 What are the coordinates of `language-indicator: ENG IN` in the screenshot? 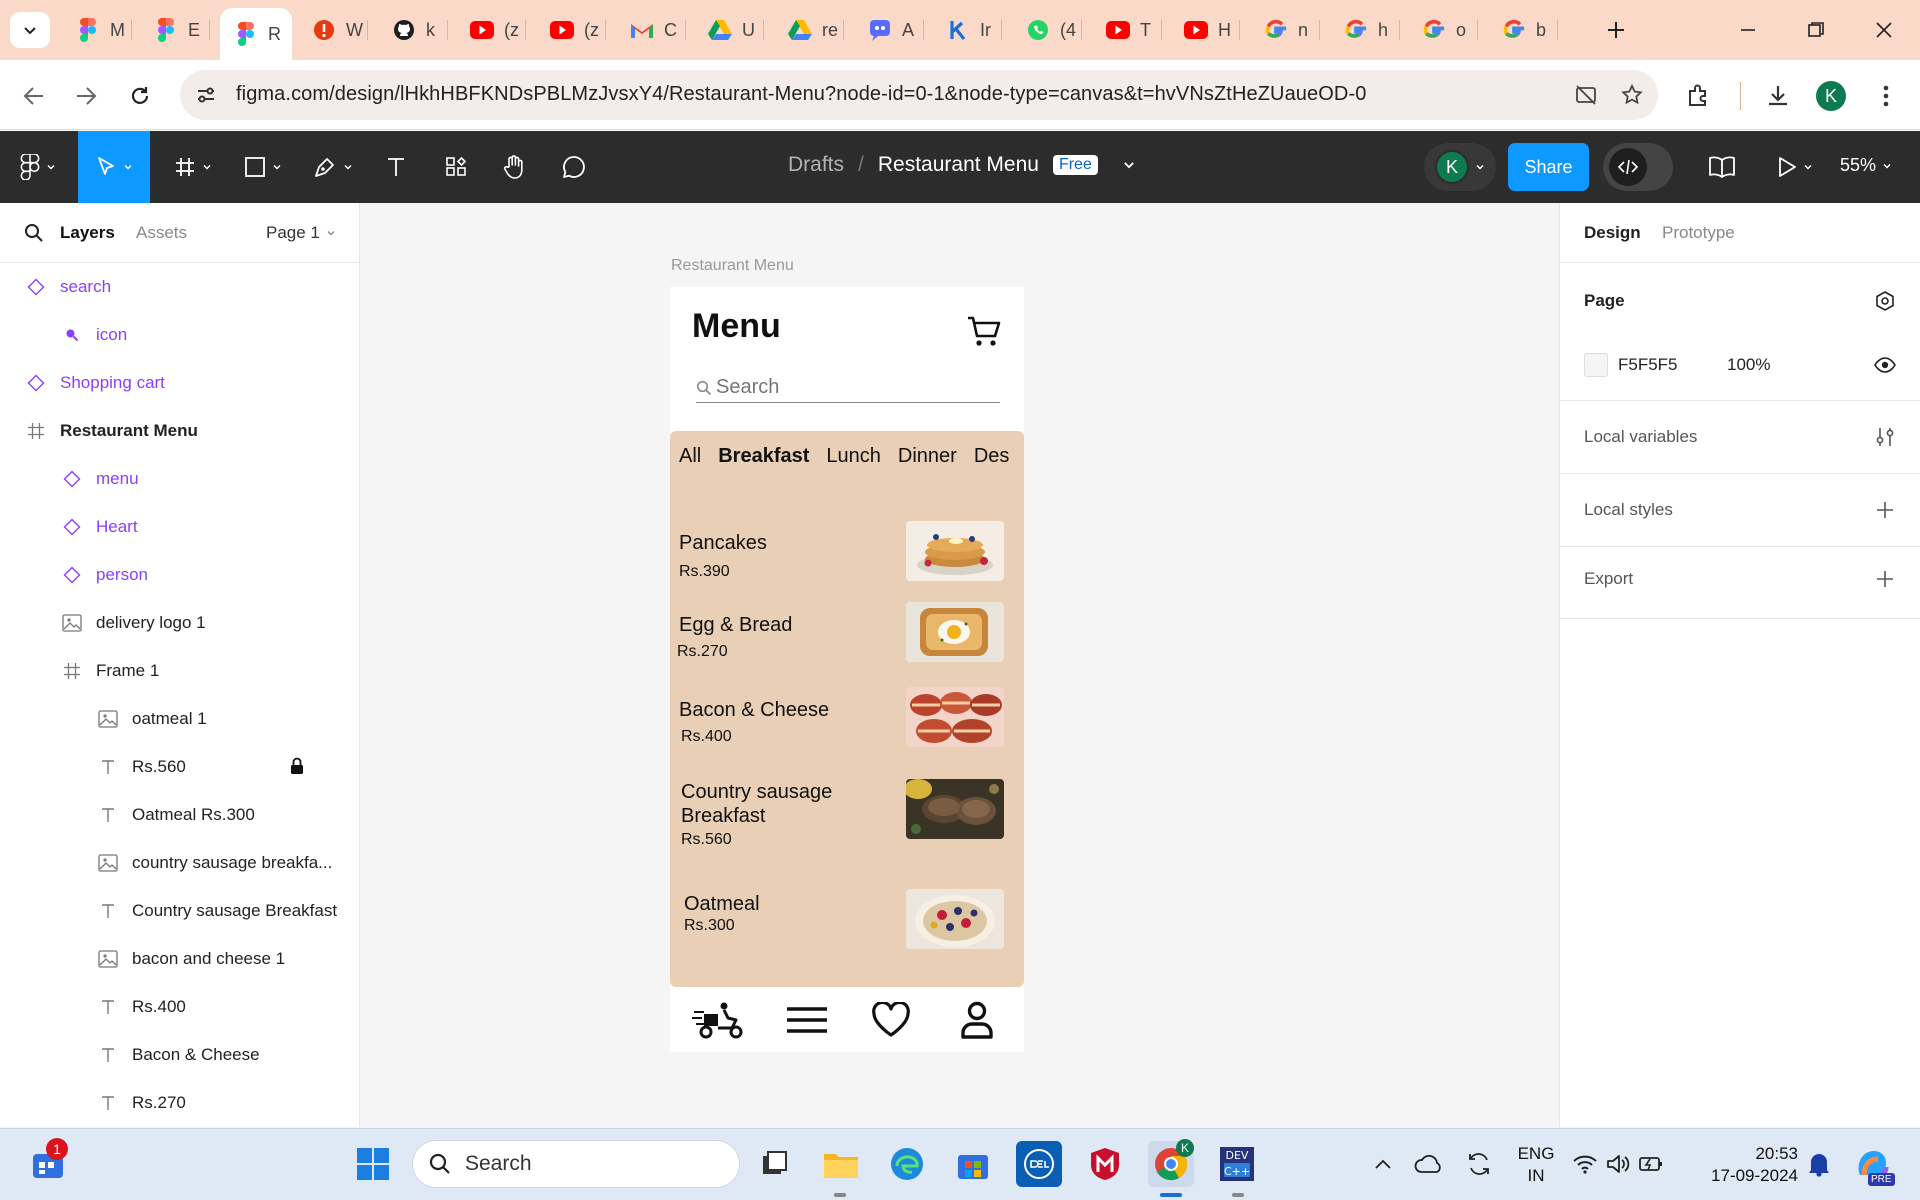 It's located at (1536, 1165).